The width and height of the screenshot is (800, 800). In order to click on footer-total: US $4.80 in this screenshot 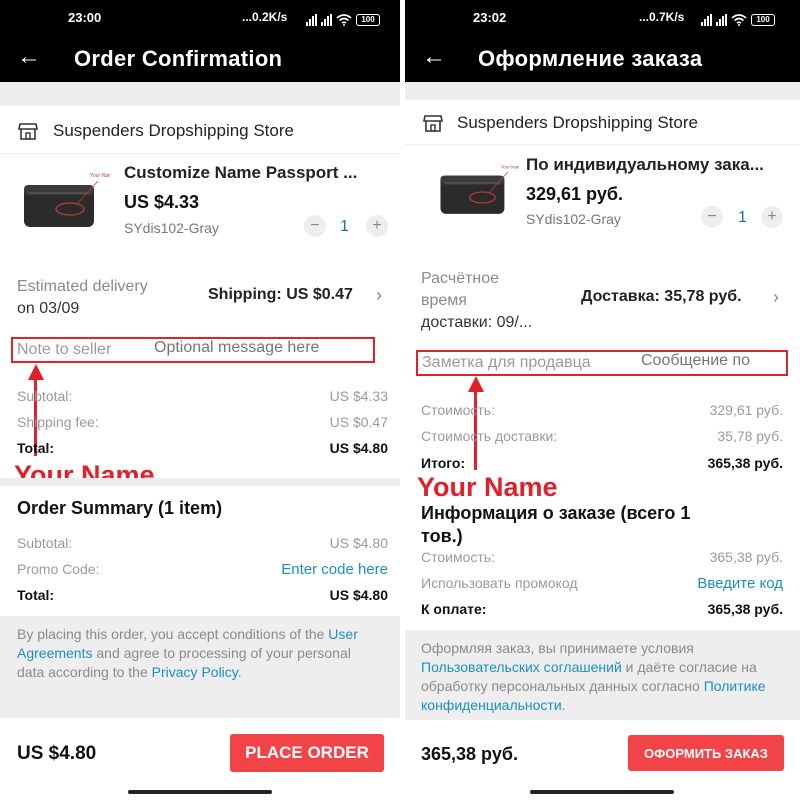, I will do `click(57, 753)`.